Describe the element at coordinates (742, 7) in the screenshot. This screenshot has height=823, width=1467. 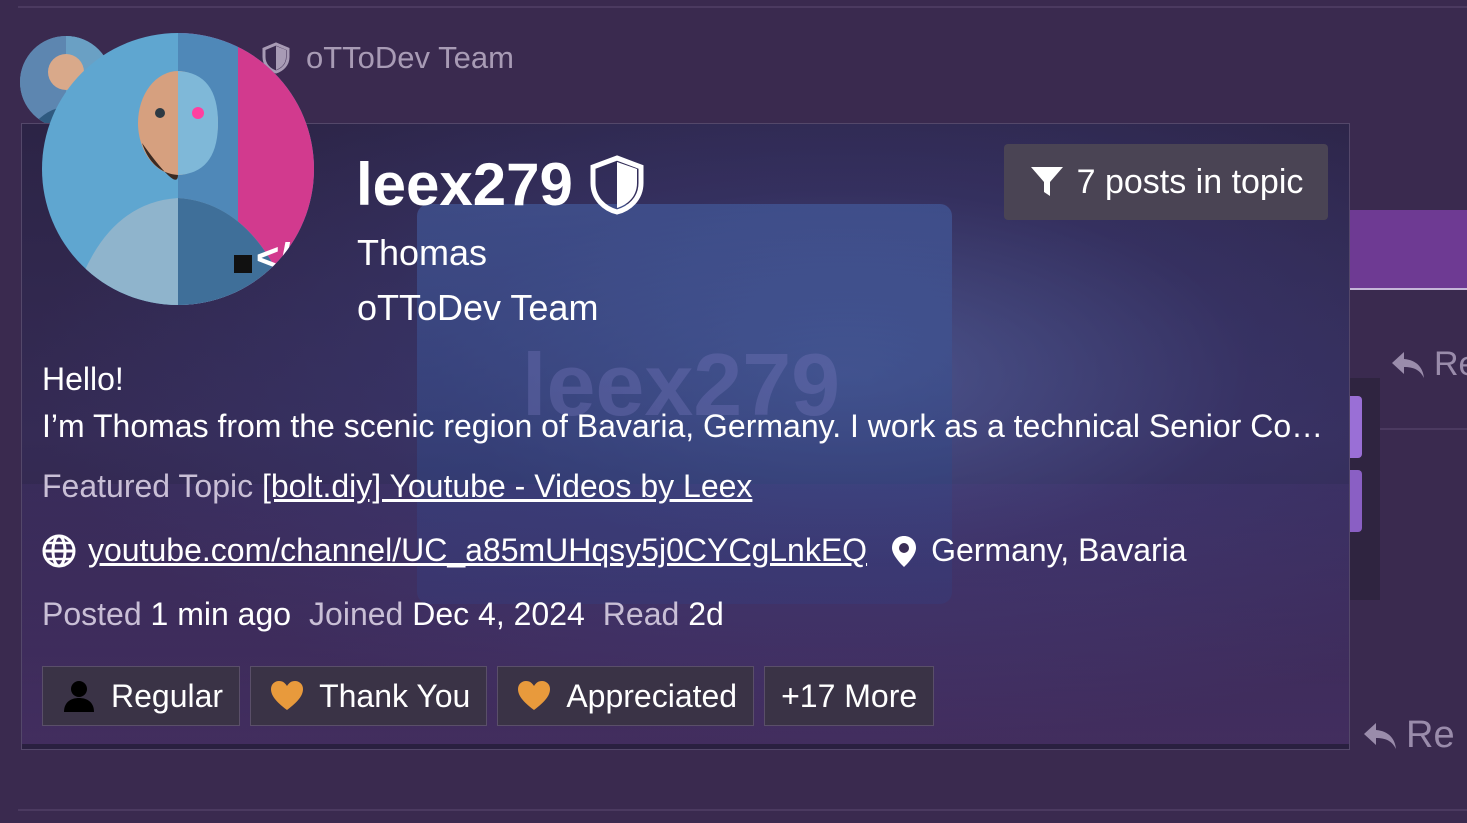
I see `top-divider` at that location.